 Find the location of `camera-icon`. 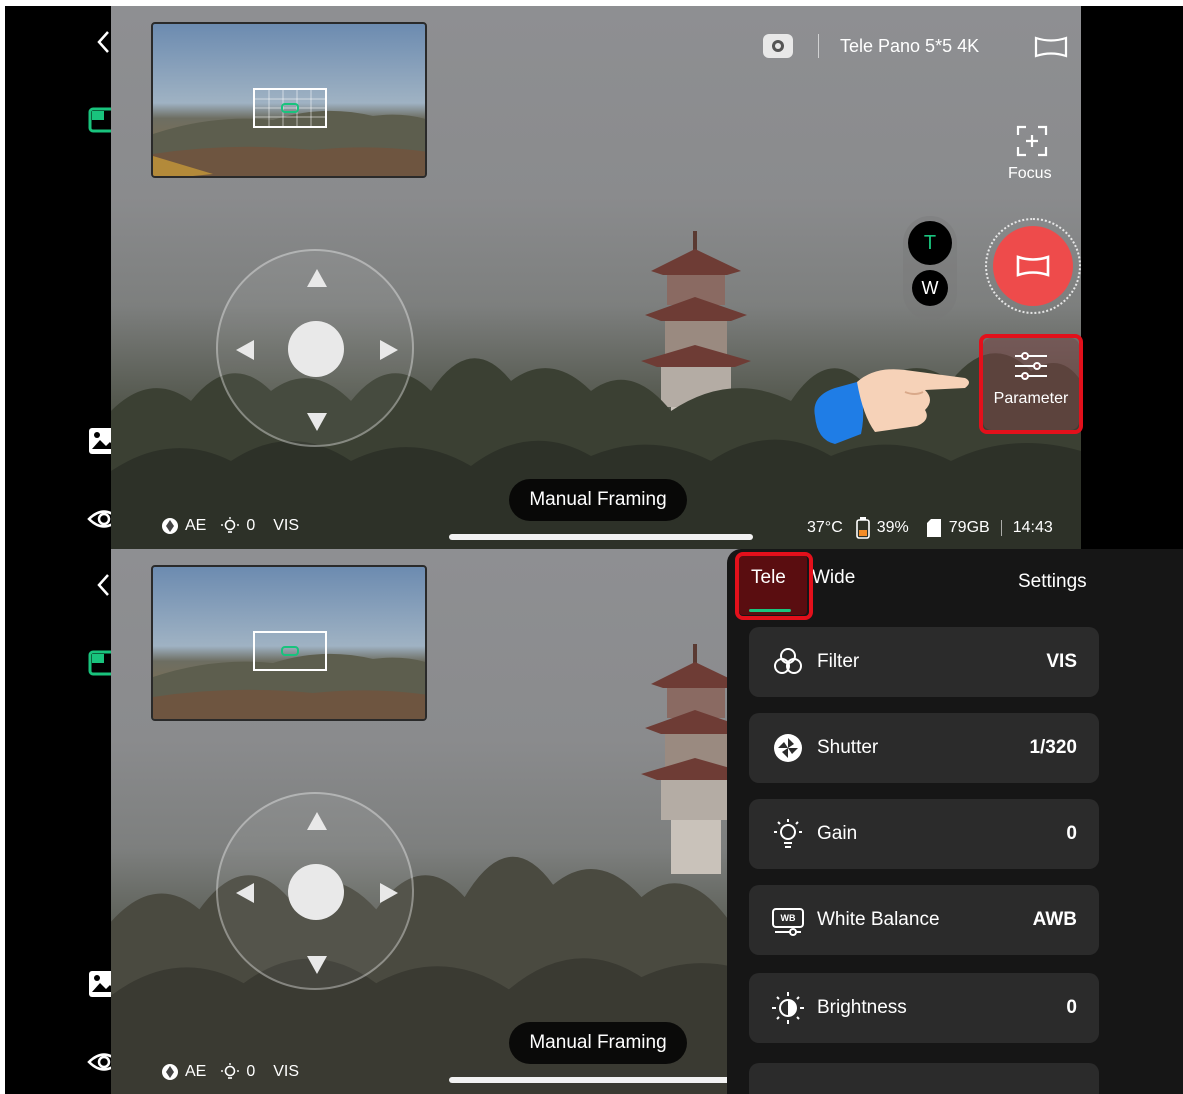

camera-icon is located at coordinates (778, 46).